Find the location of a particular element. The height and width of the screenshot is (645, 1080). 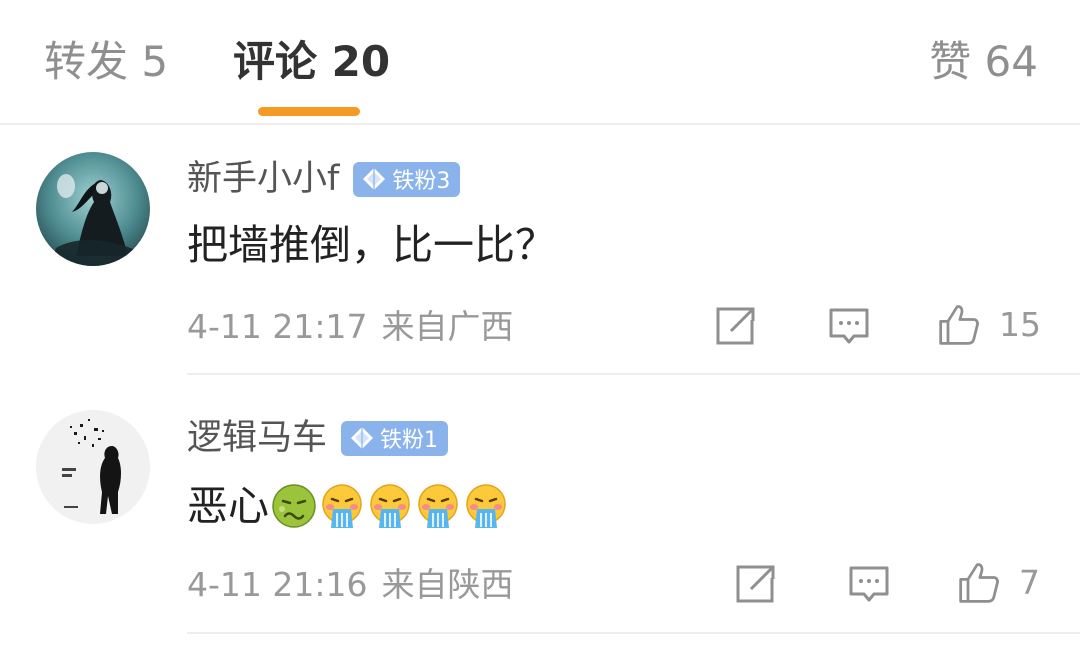

username: 新手小小f is located at coordinates (263, 179).